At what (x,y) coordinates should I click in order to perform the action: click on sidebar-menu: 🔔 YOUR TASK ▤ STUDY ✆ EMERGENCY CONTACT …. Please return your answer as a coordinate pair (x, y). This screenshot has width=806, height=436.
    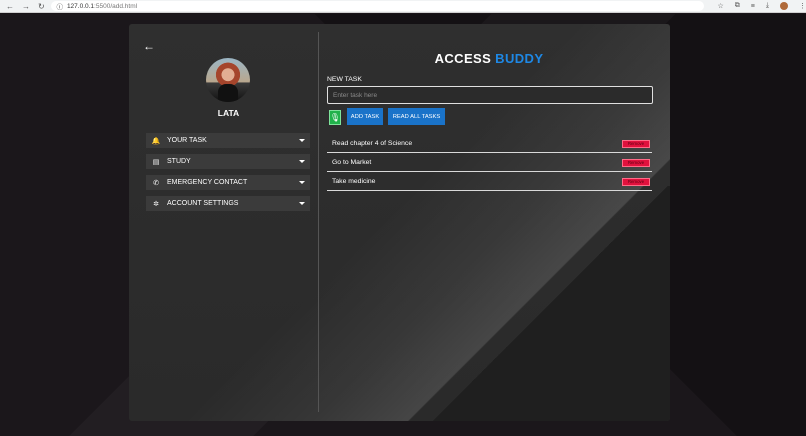
    Looking at the image, I should click on (228, 175).